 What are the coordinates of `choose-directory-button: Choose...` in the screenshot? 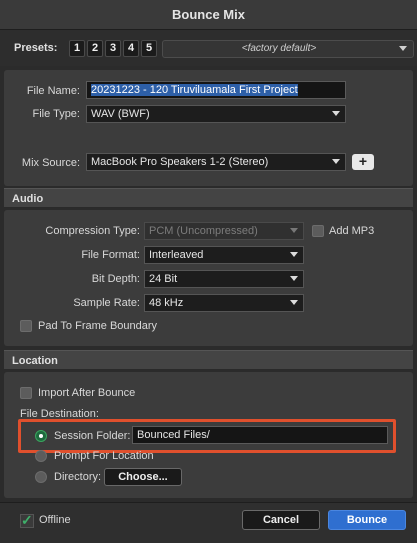 It's located at (143, 477).